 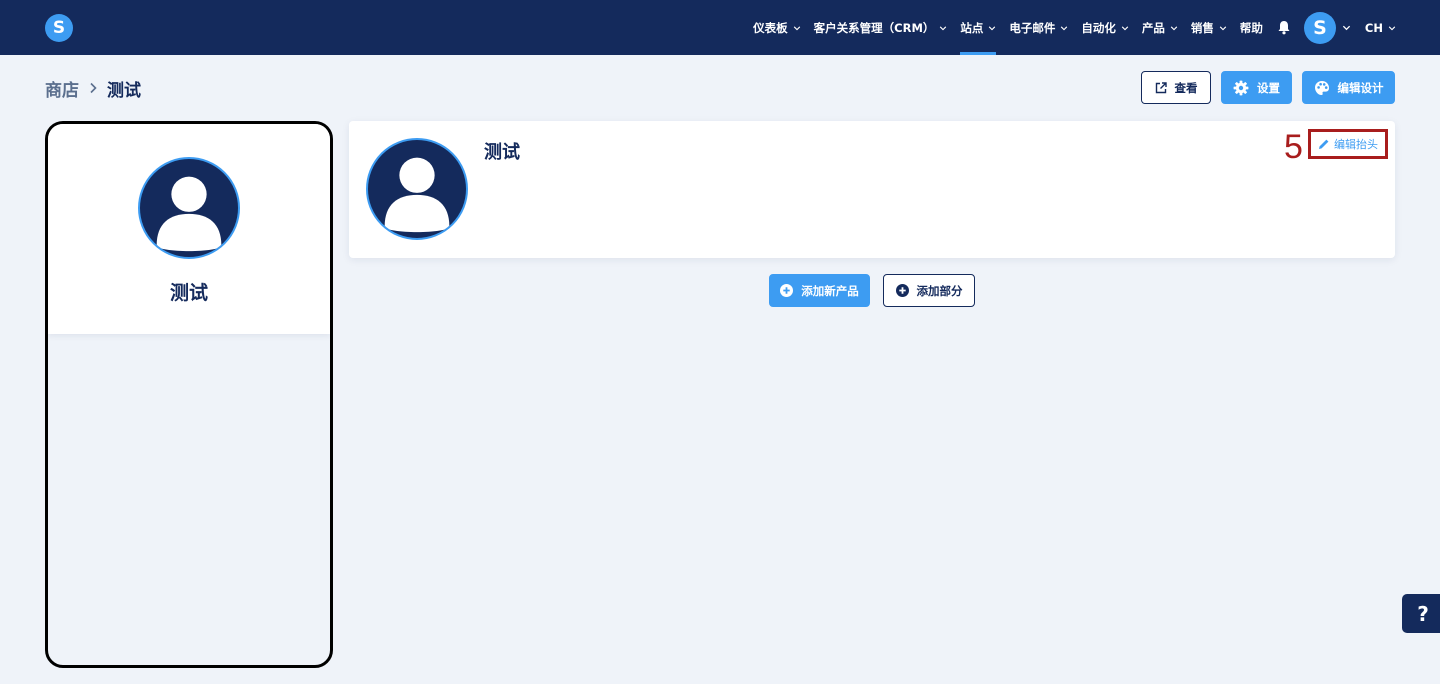 I want to click on nav-item-label: 帮助, so click(x=1251, y=27).